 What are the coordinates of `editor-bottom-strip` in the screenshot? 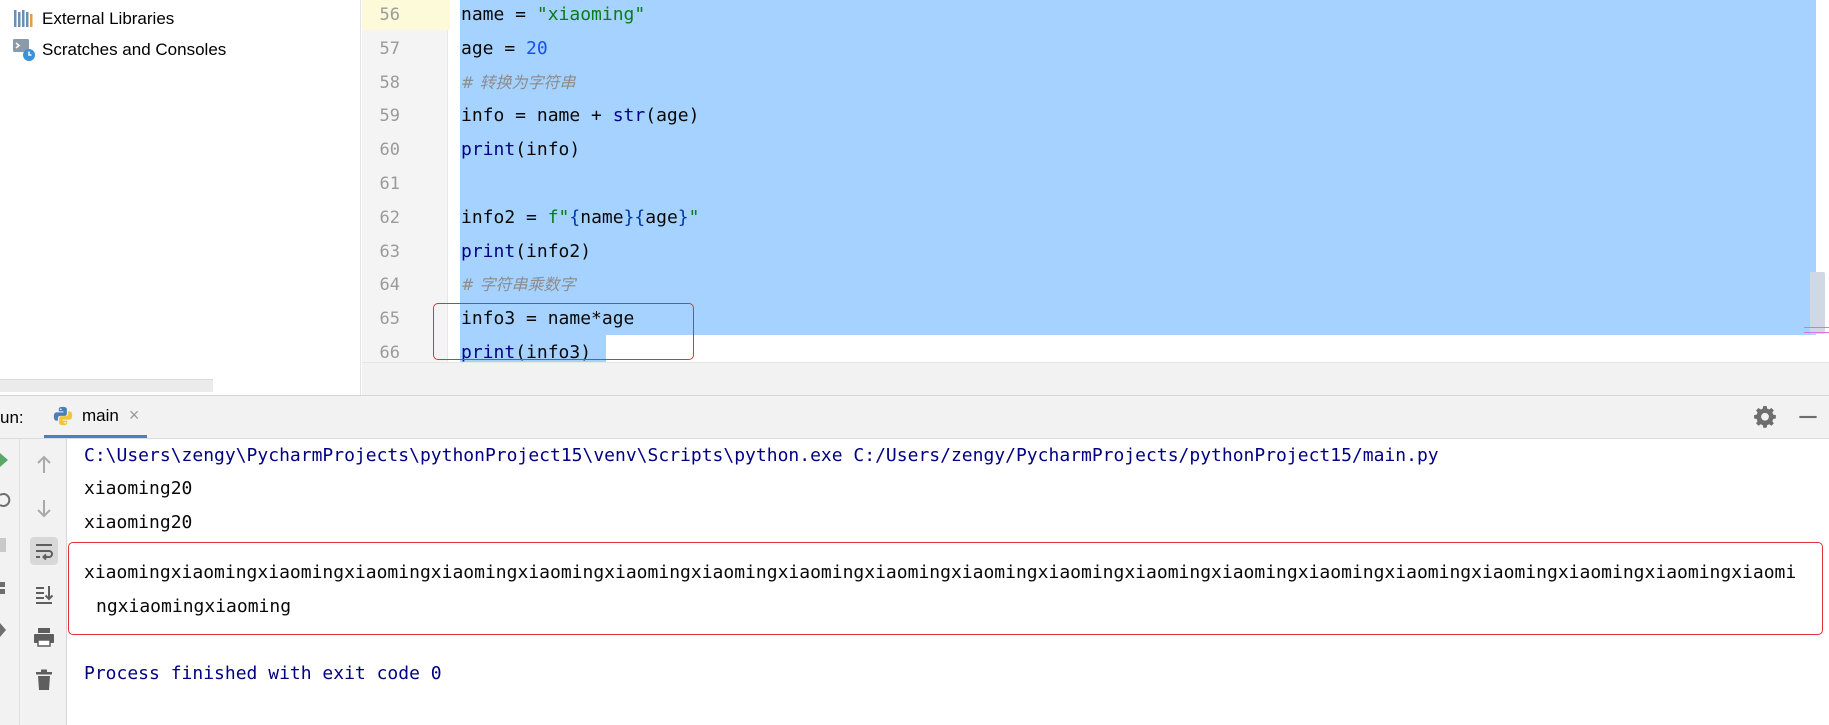 It's located at (1095, 378).